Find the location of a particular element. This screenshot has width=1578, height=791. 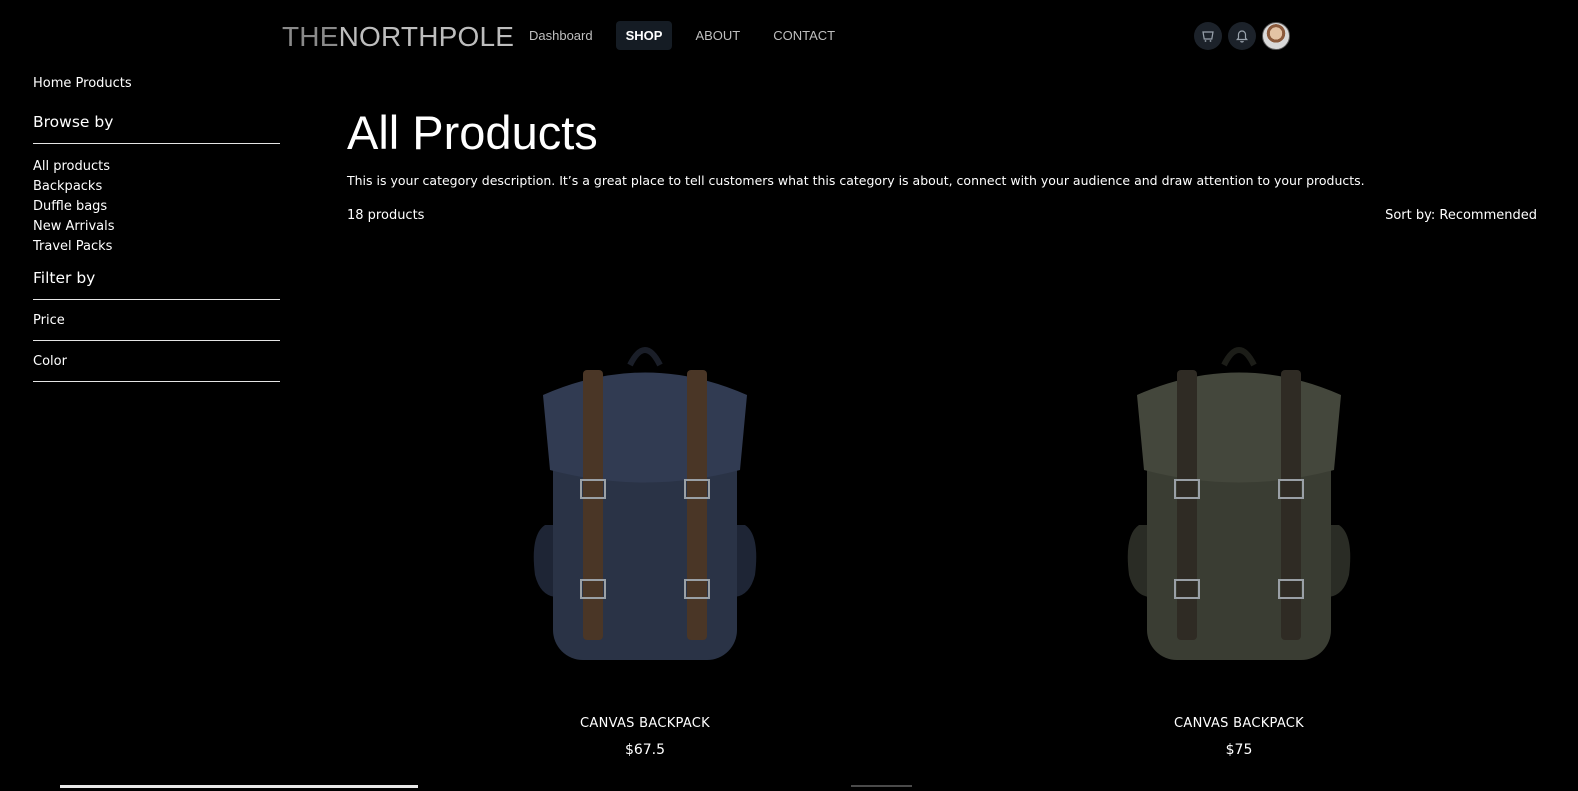

breadcrumb: Home Products is located at coordinates (156, 83).